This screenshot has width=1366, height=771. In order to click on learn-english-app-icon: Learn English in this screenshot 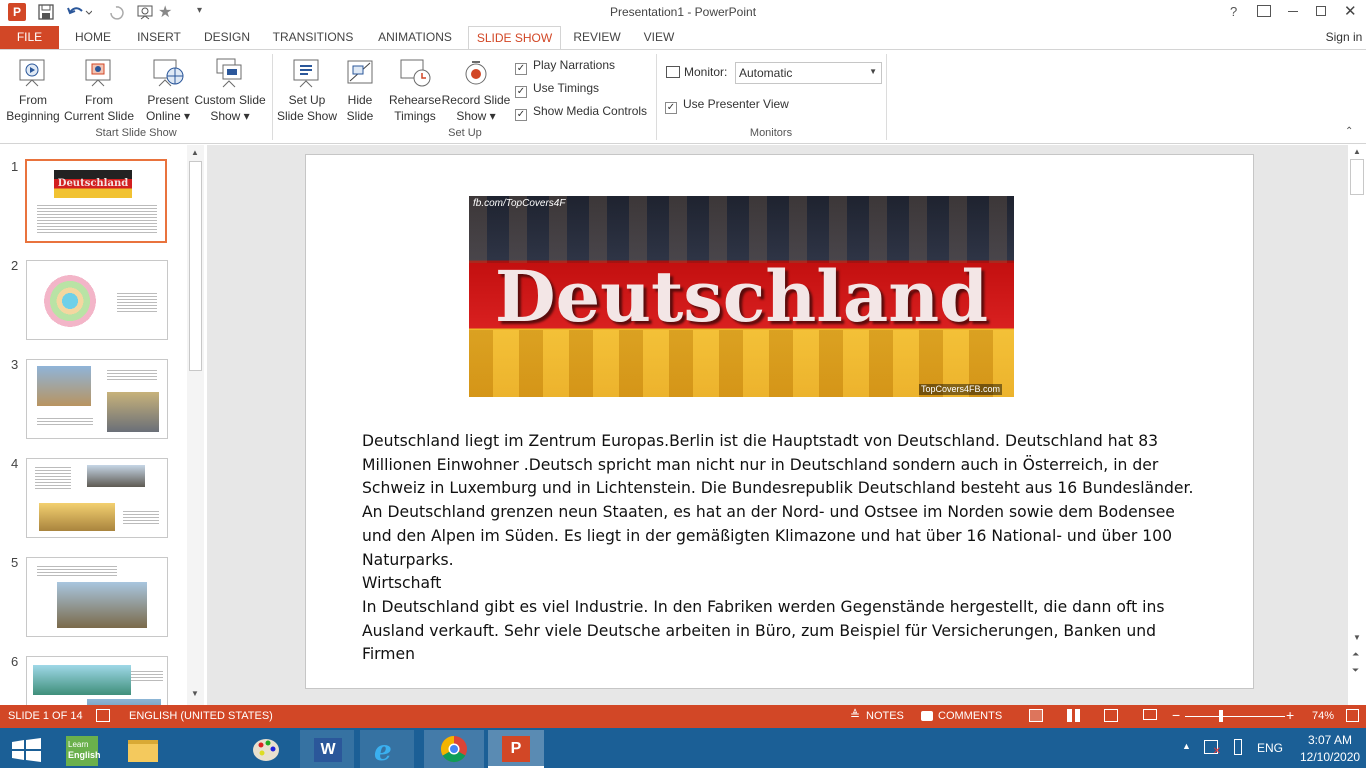, I will do `click(85, 749)`.